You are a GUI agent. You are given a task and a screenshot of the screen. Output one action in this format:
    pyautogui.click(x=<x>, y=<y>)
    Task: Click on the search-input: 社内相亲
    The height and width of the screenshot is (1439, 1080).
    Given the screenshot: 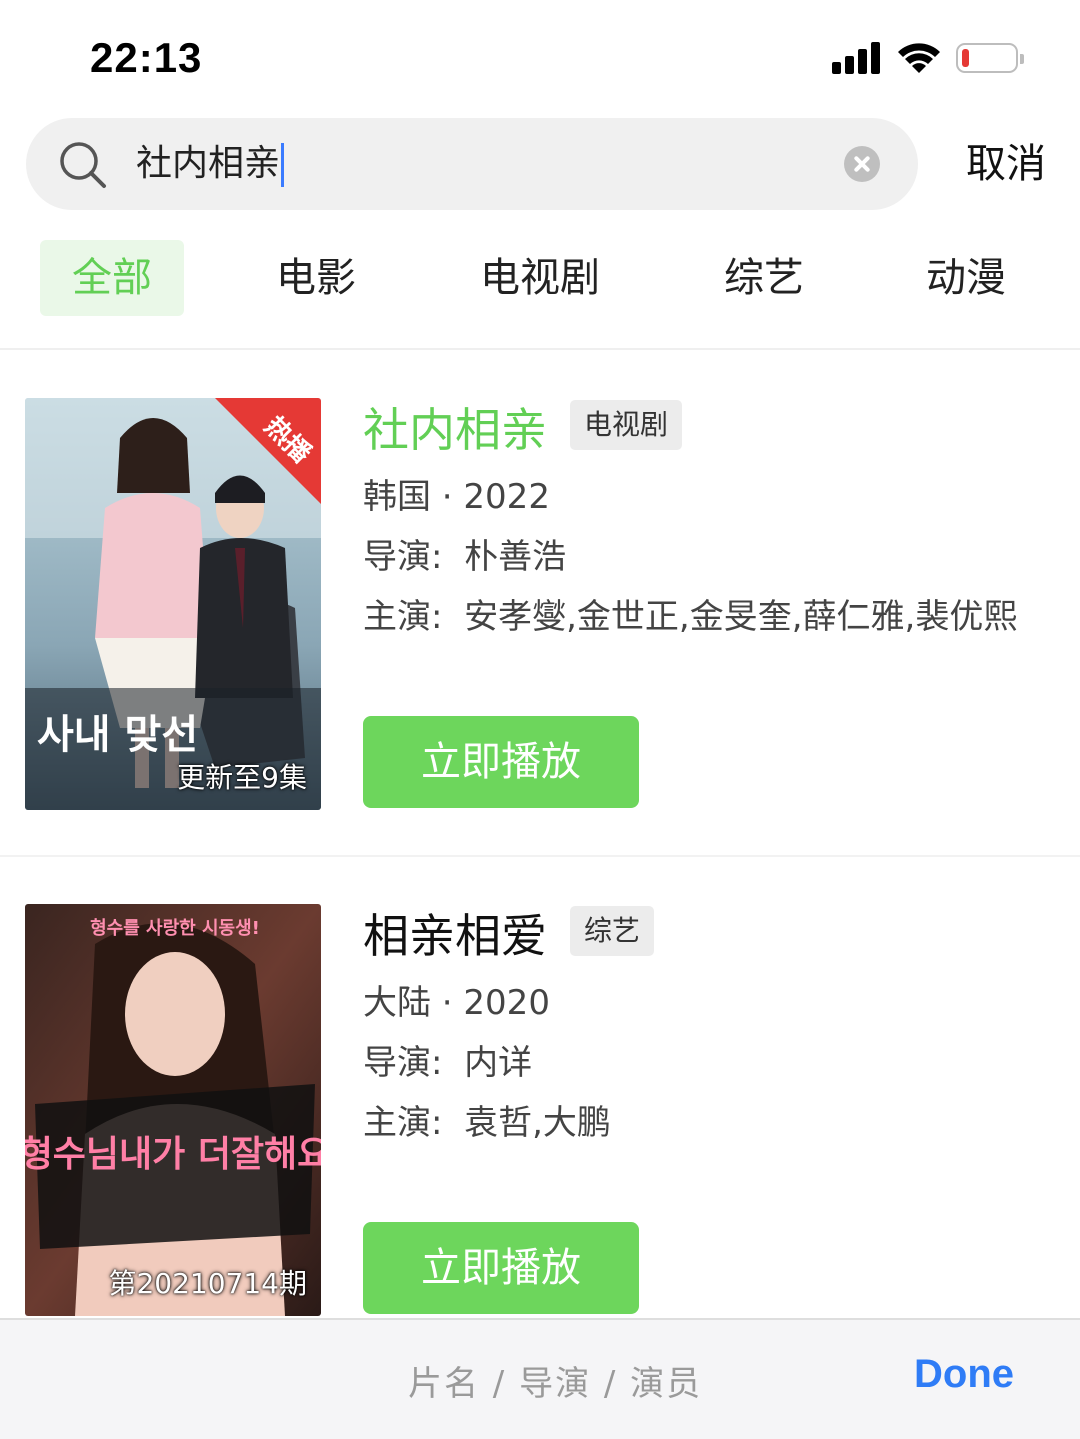 What is the action you would take?
    pyautogui.click(x=210, y=164)
    